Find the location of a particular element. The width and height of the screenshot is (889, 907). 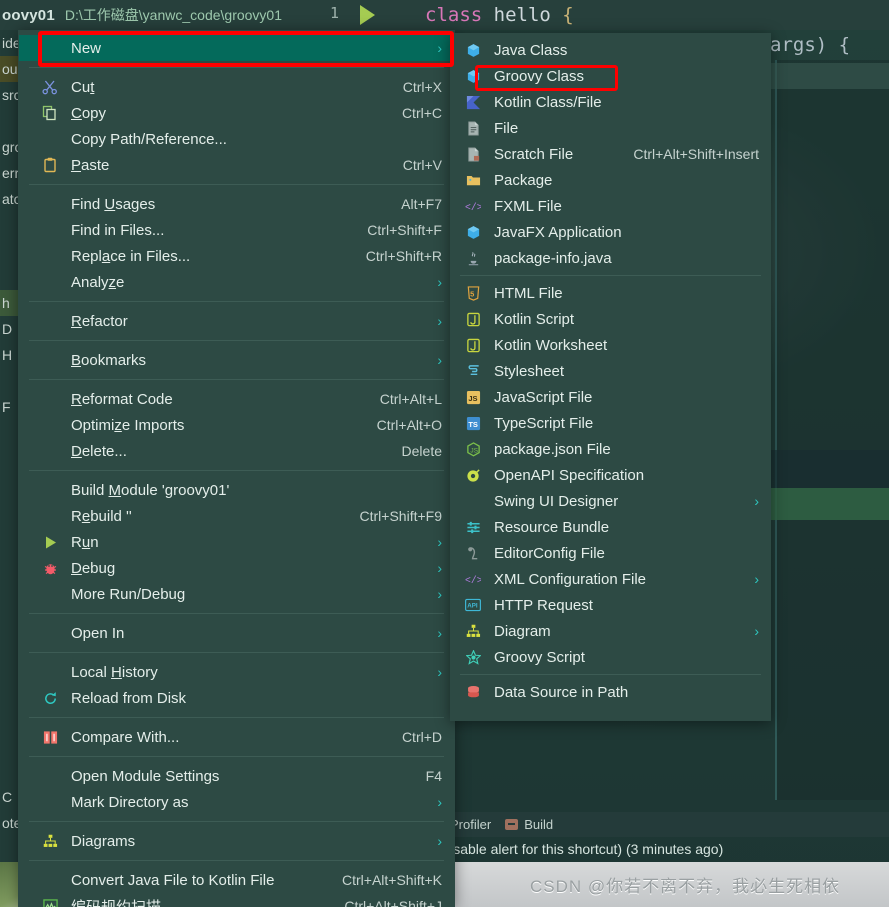

menu-item: Kotlin Class/File is located at coordinates (610, 102).